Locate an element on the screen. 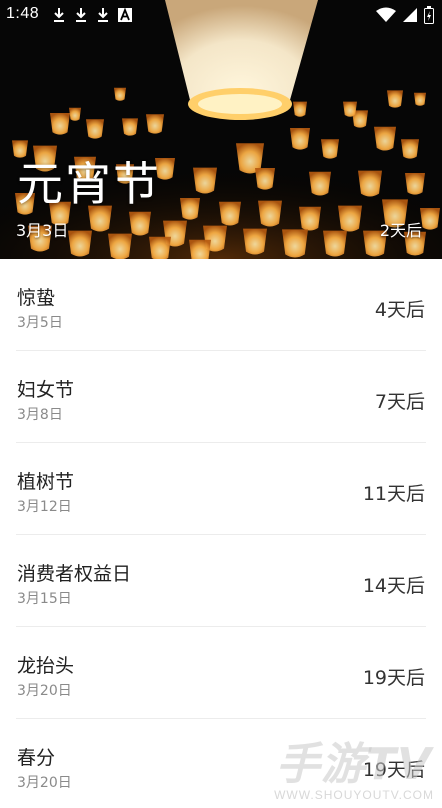 The height and width of the screenshot is (808, 442). status-bar: 1:48 is located at coordinates (221, 15).